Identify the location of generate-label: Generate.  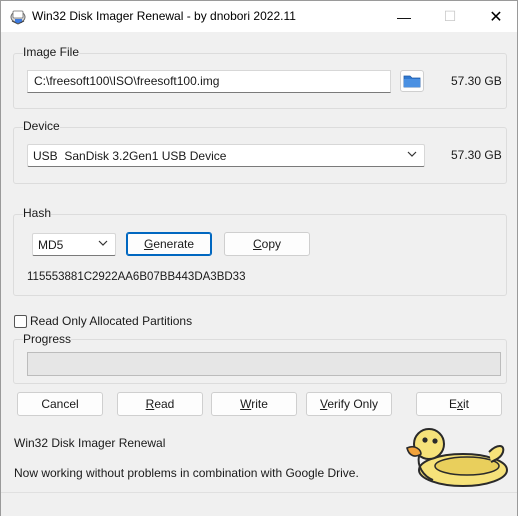
(169, 244).